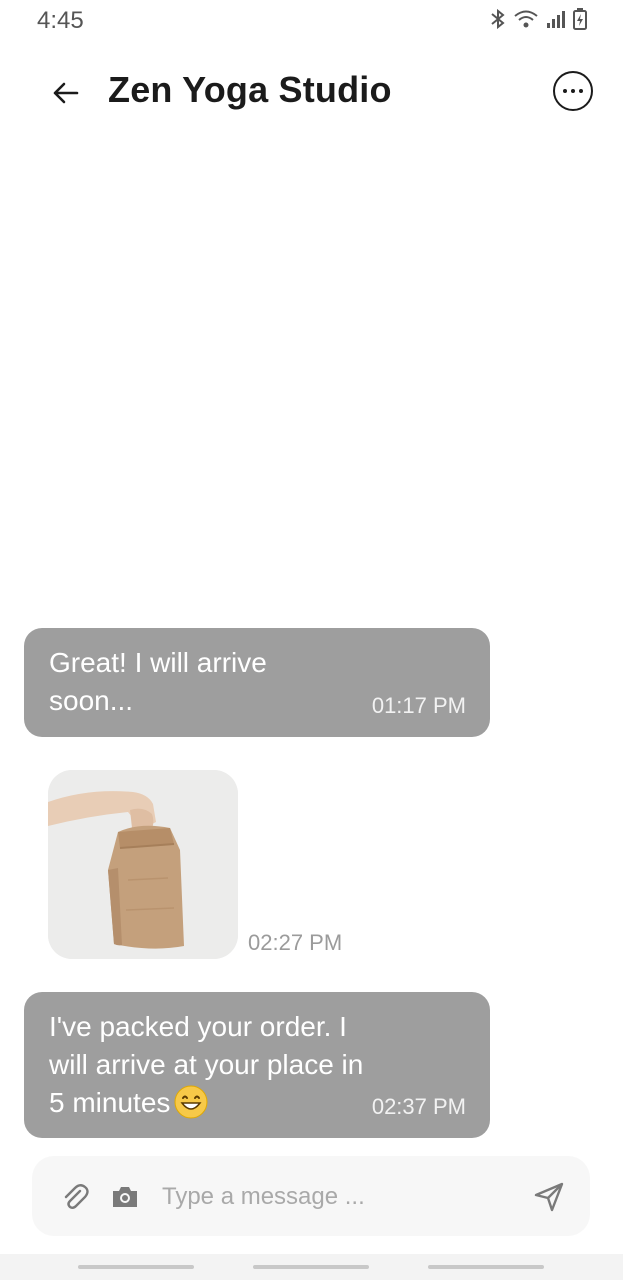 Image resolution: width=623 pixels, height=1280 pixels. I want to click on message-input, so click(342, 1197).